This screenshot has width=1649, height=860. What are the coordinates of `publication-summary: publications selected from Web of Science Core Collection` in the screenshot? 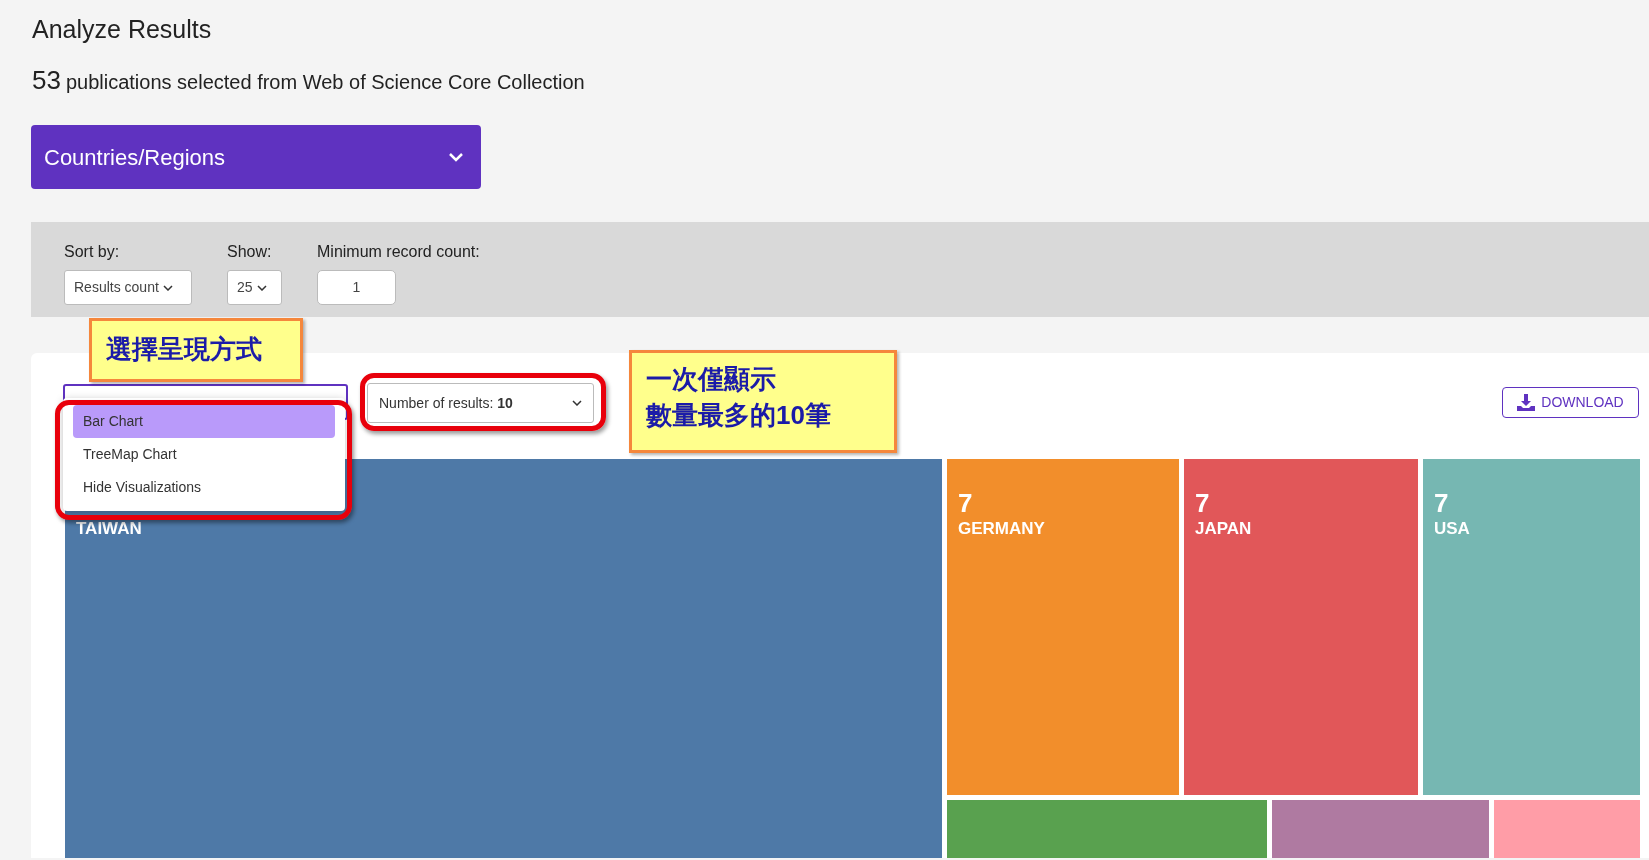 It's located at (325, 82).